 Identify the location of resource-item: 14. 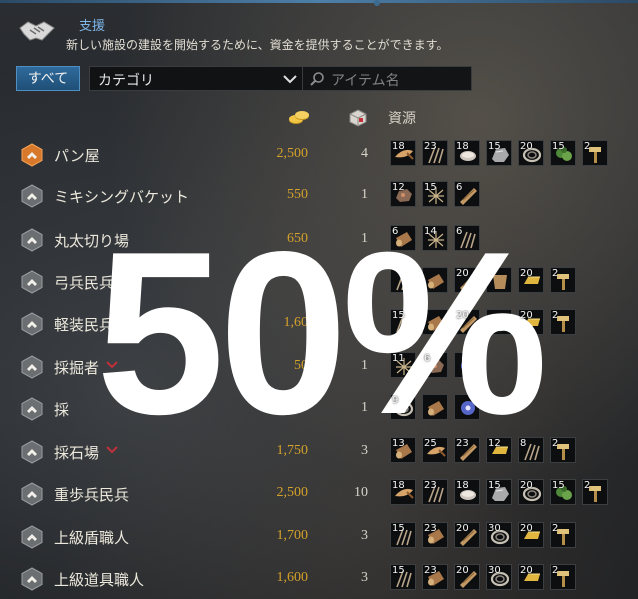
(435, 238).